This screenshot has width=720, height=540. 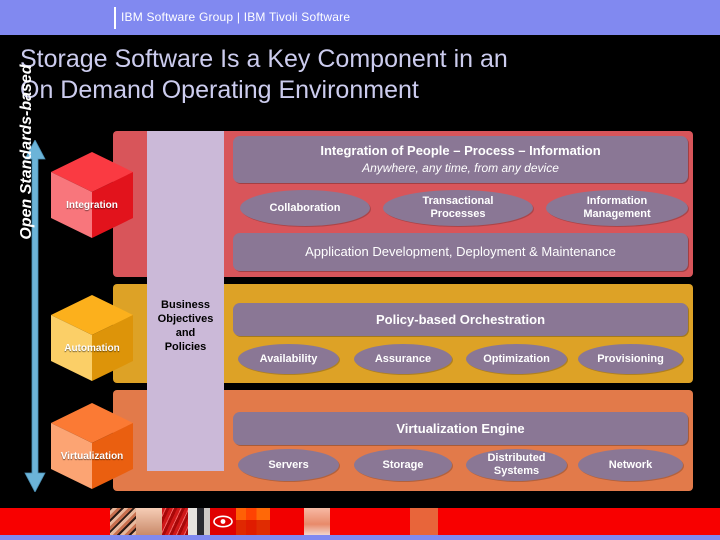 I want to click on integration-cube: Integration, so click(x=92, y=195).